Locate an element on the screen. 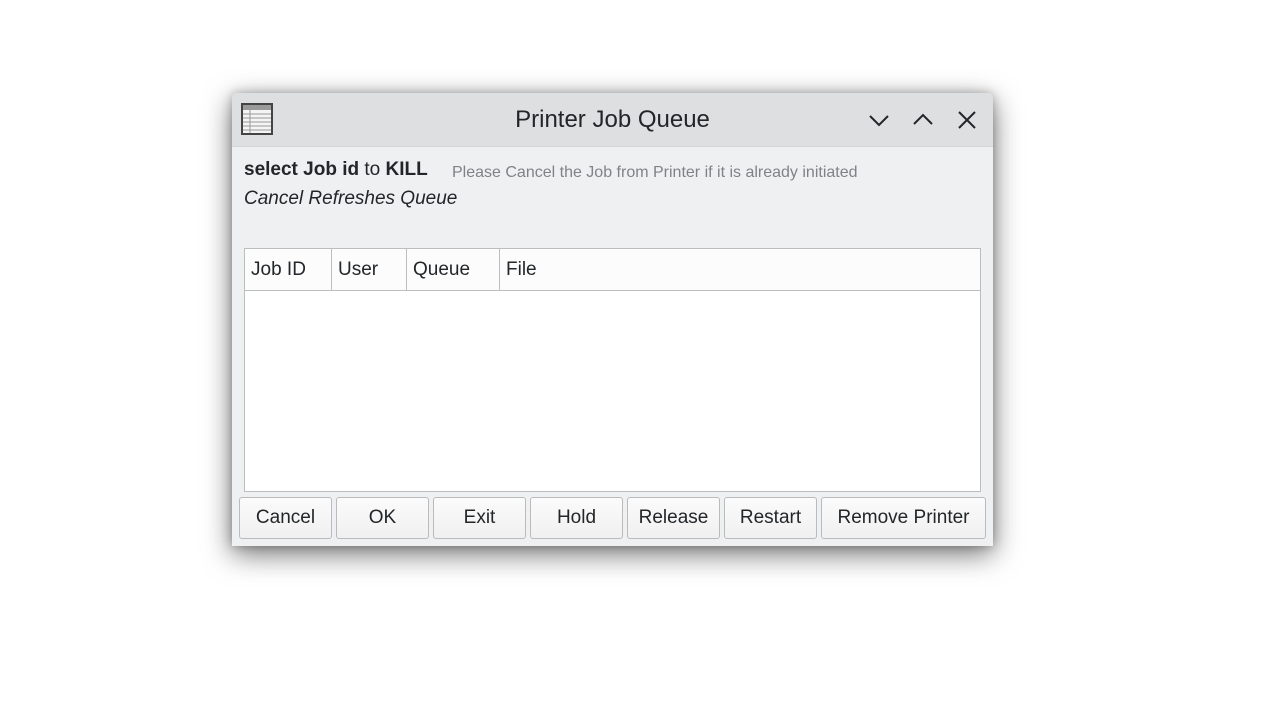 The height and width of the screenshot is (719, 1281). instruction-select-job-id: select Job id is located at coordinates (302, 169).